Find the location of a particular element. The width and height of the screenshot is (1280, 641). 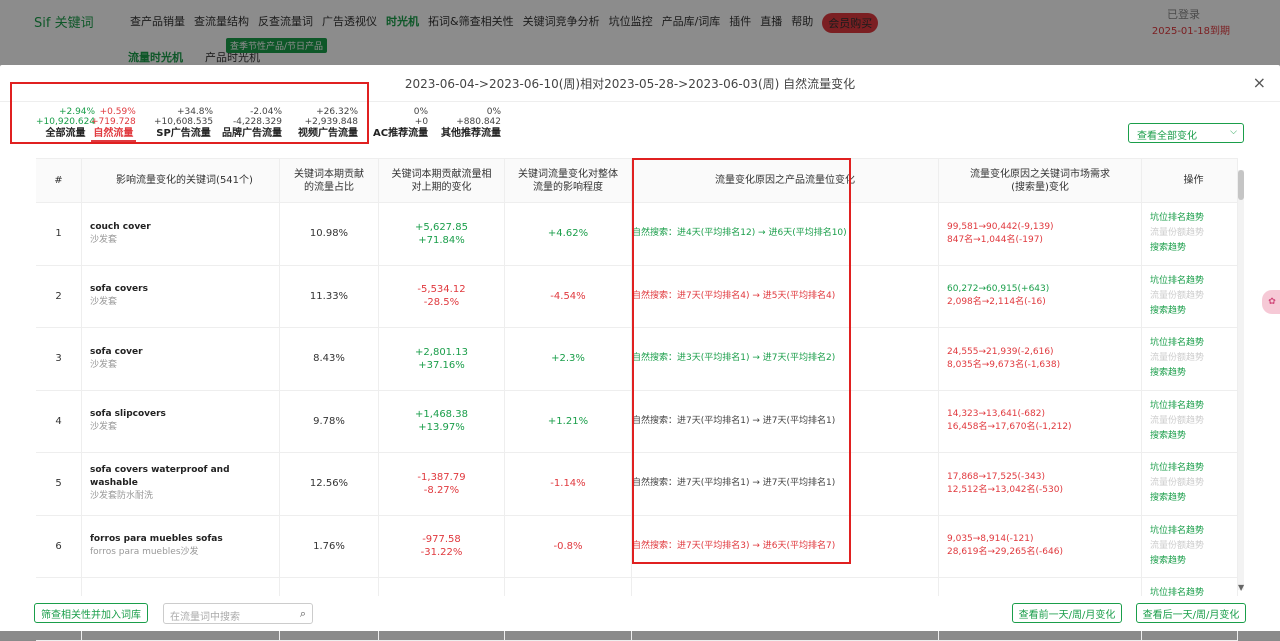

column-header: 操作 is located at coordinates (1190, 180).